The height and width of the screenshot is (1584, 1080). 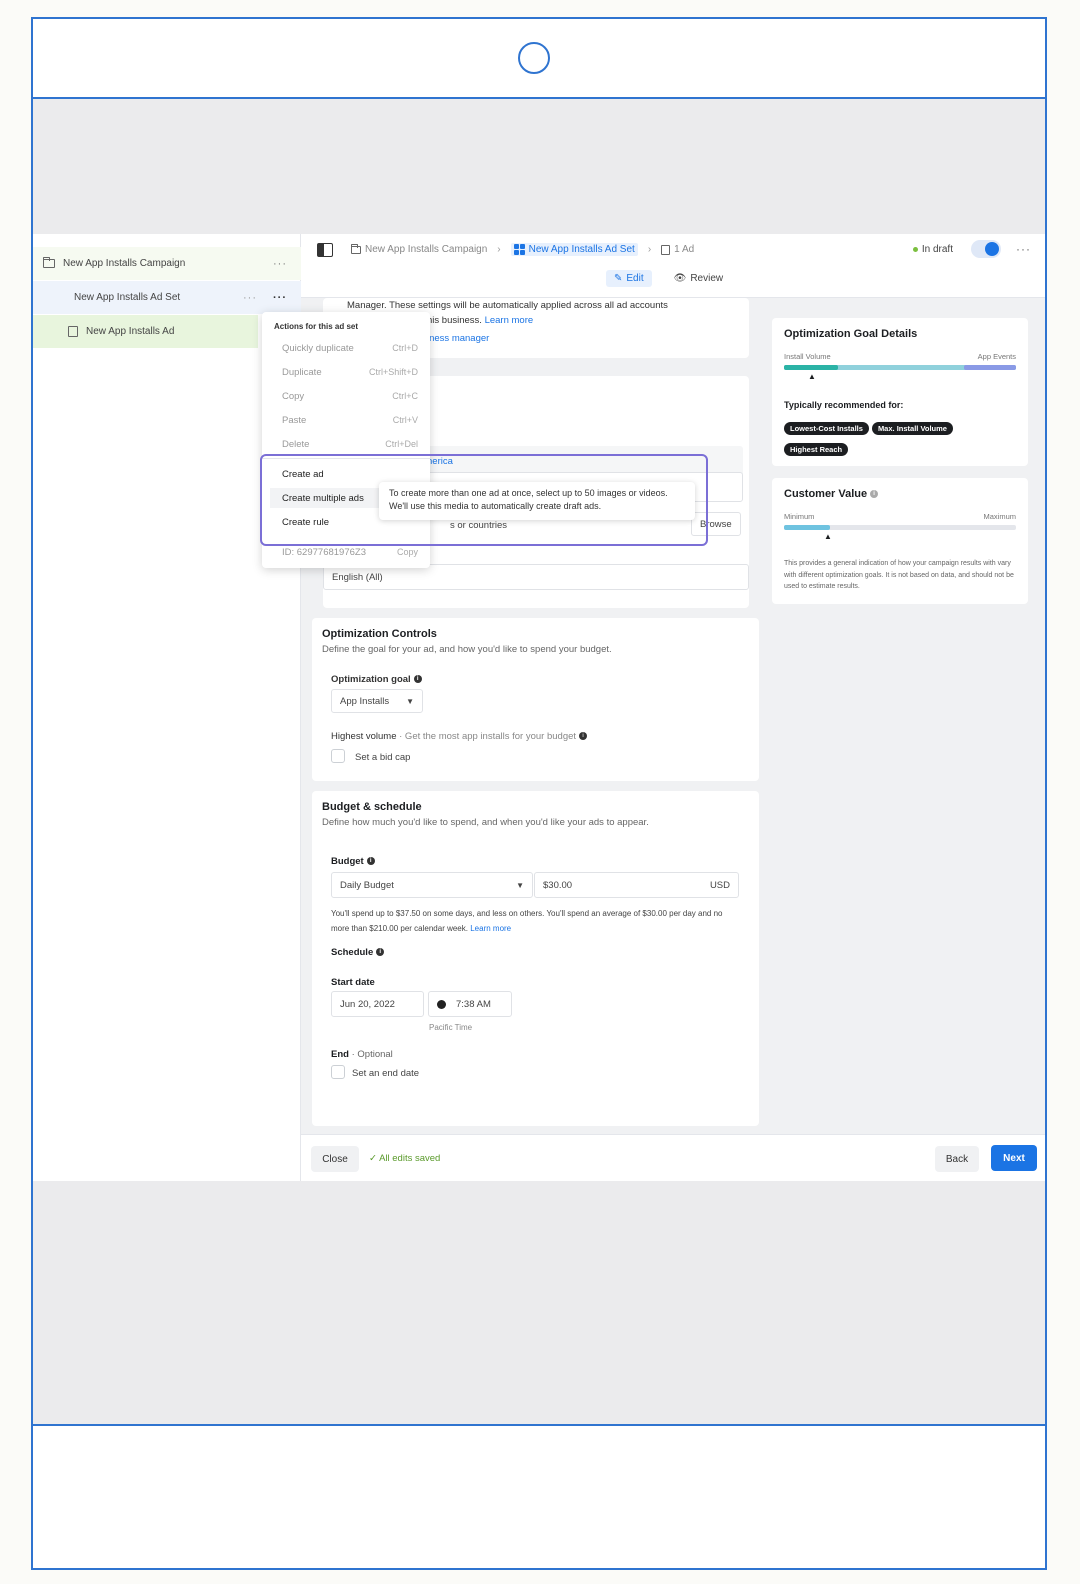 What do you see at coordinates (294, 420) in the screenshot?
I see `menu-item-label: Paste` at bounding box center [294, 420].